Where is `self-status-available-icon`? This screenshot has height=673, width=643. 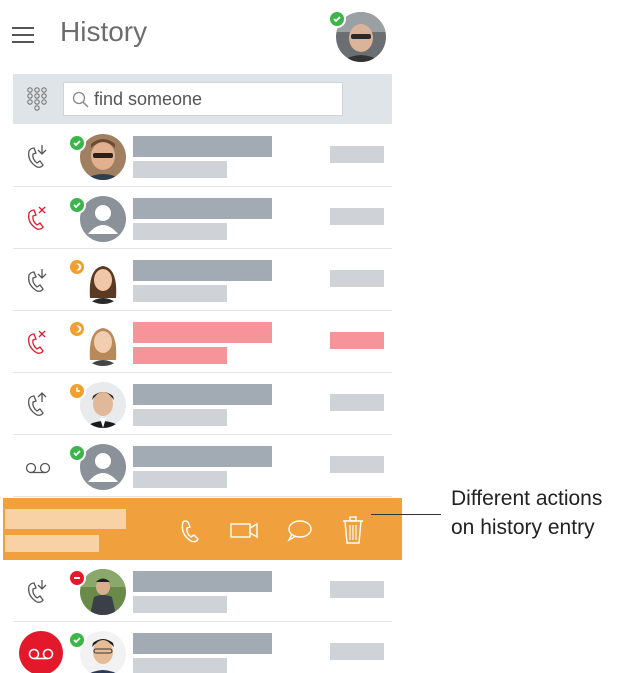 self-status-available-icon is located at coordinates (337, 19).